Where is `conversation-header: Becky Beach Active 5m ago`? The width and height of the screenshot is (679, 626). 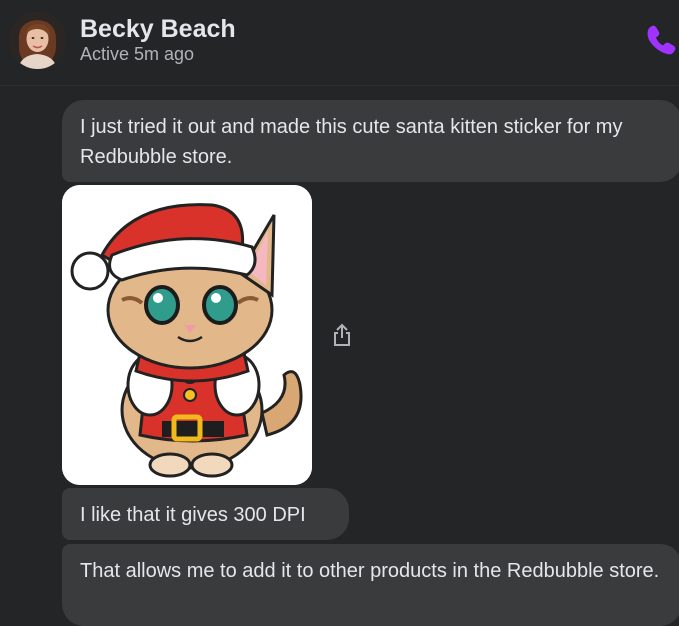 conversation-header: Becky Beach Active 5m ago is located at coordinates (339, 43).